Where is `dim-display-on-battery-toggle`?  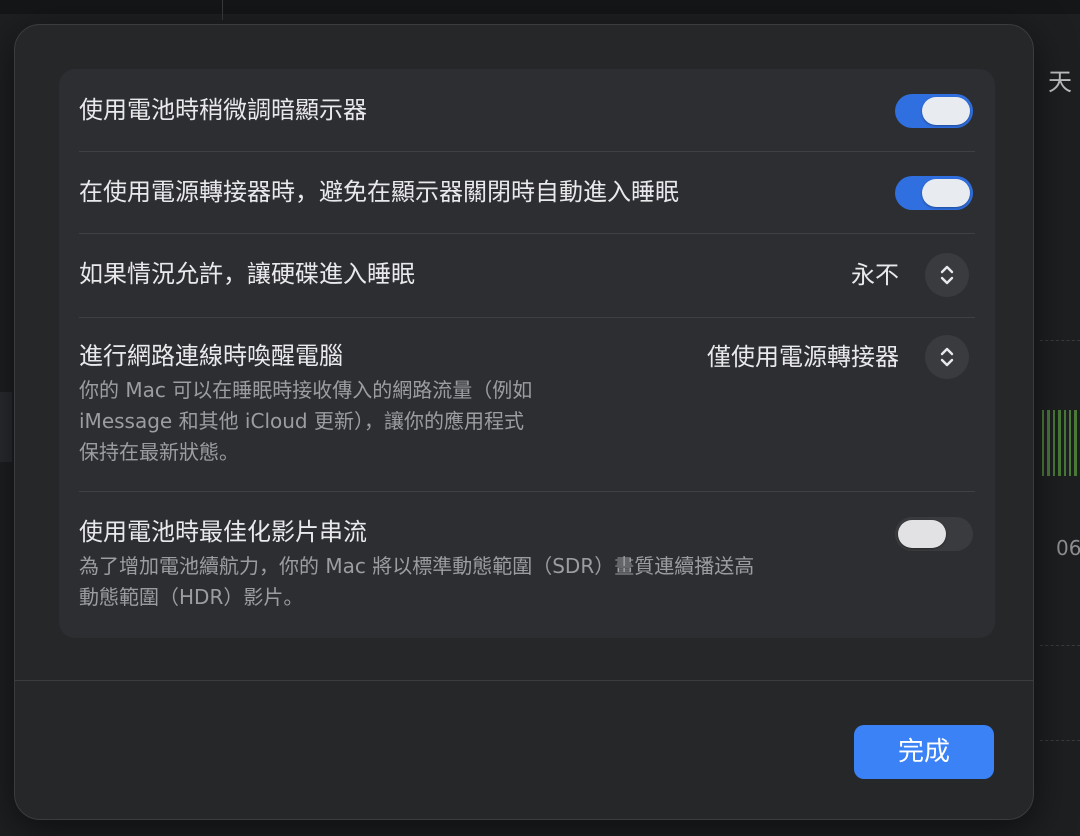
dim-display-on-battery-toggle is located at coordinates (934, 111).